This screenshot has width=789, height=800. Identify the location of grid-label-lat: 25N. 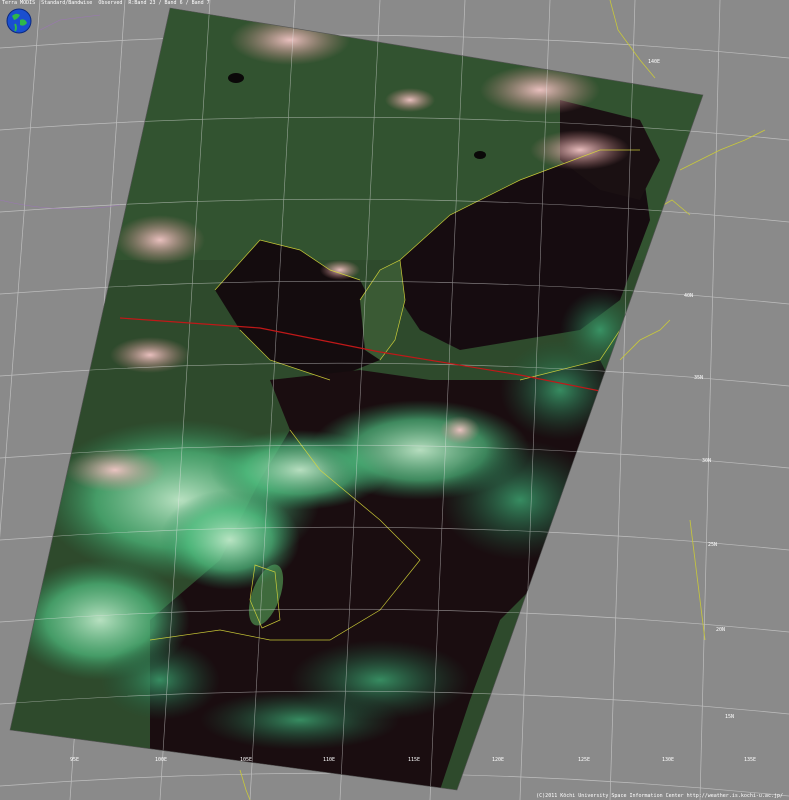
(713, 545).